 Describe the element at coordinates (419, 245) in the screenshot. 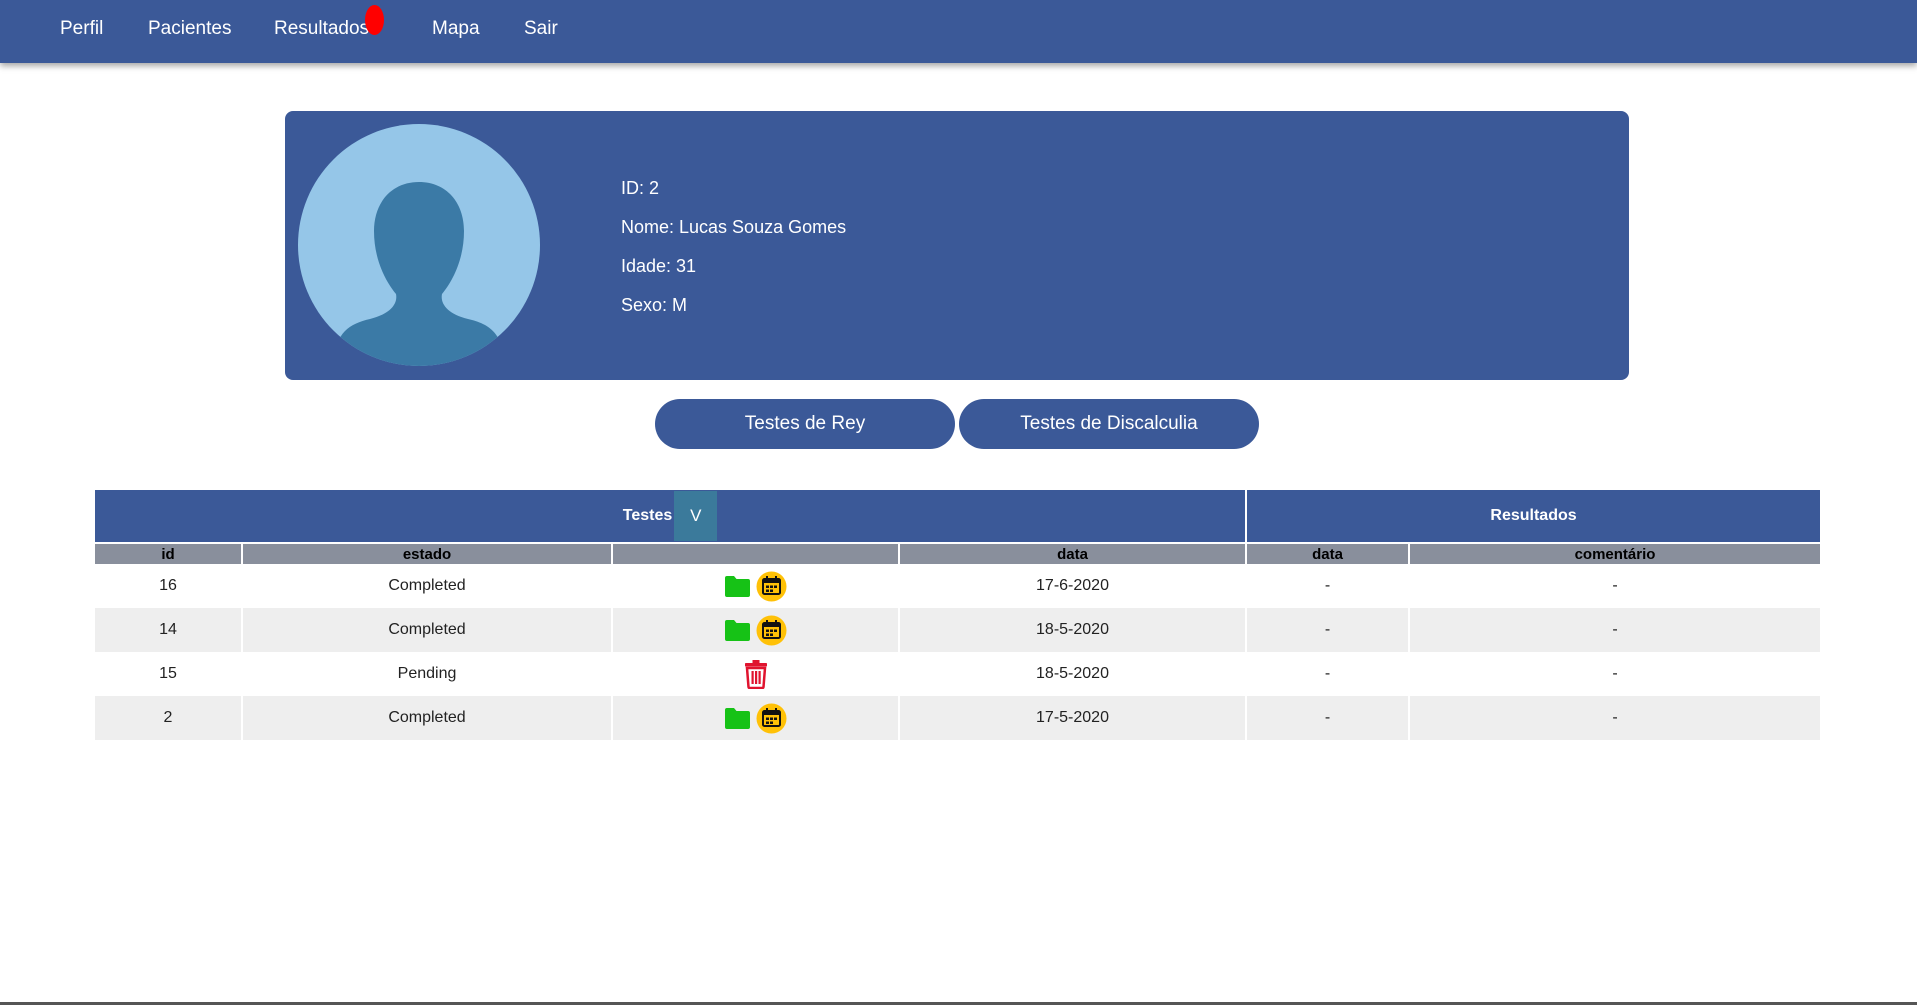

I see `avatar-icon` at that location.